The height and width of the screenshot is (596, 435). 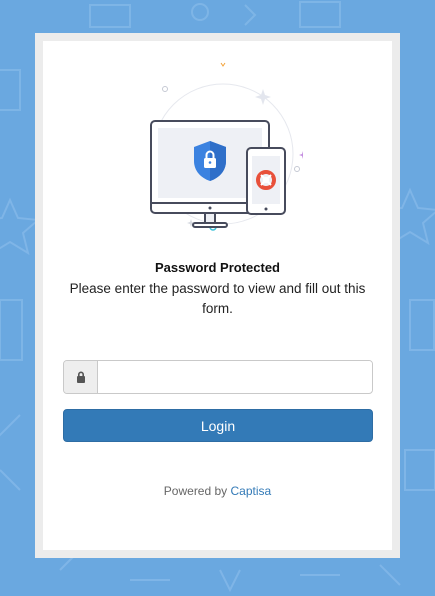 I want to click on captisa-link: Captisa, so click(x=251, y=491).